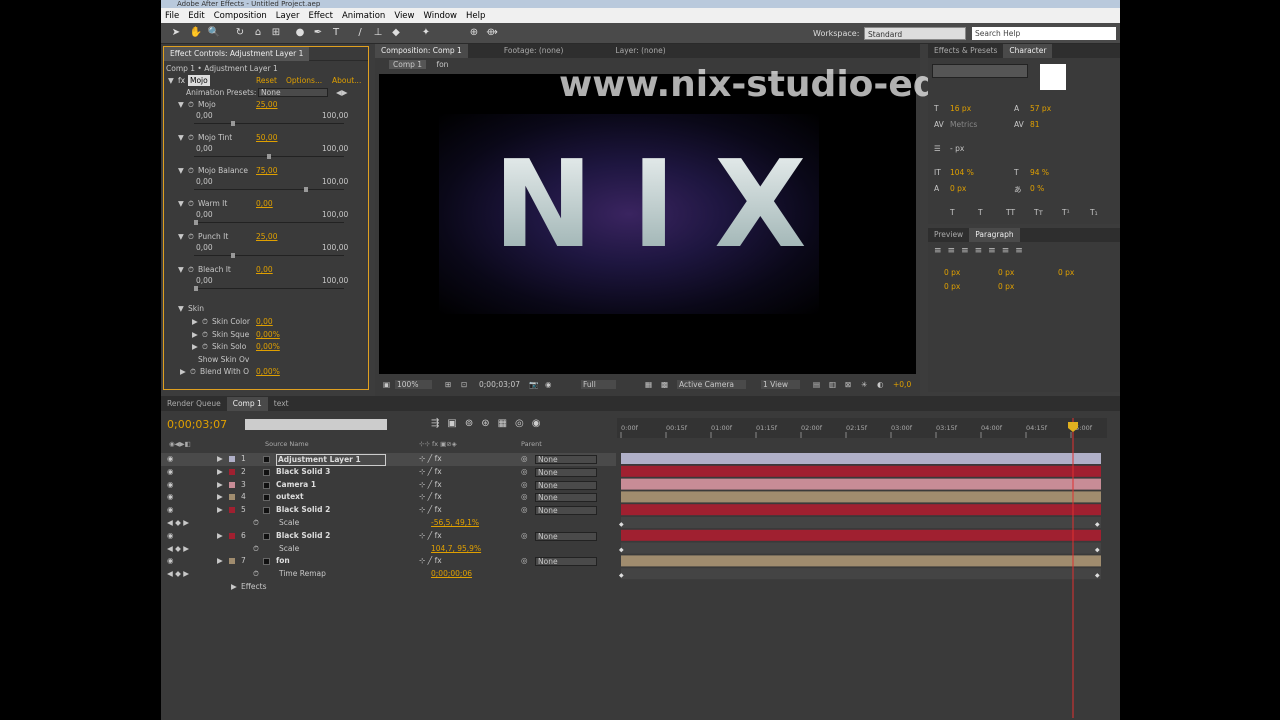  I want to click on pixel-aspect-icon: ▤, so click(816, 384).